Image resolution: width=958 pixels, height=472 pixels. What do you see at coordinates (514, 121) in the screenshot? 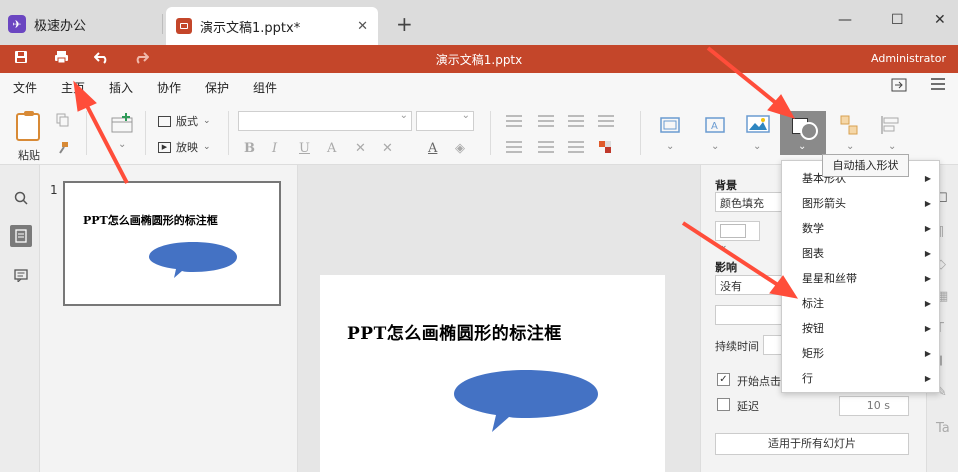
I see `bullets-icon` at bounding box center [514, 121].